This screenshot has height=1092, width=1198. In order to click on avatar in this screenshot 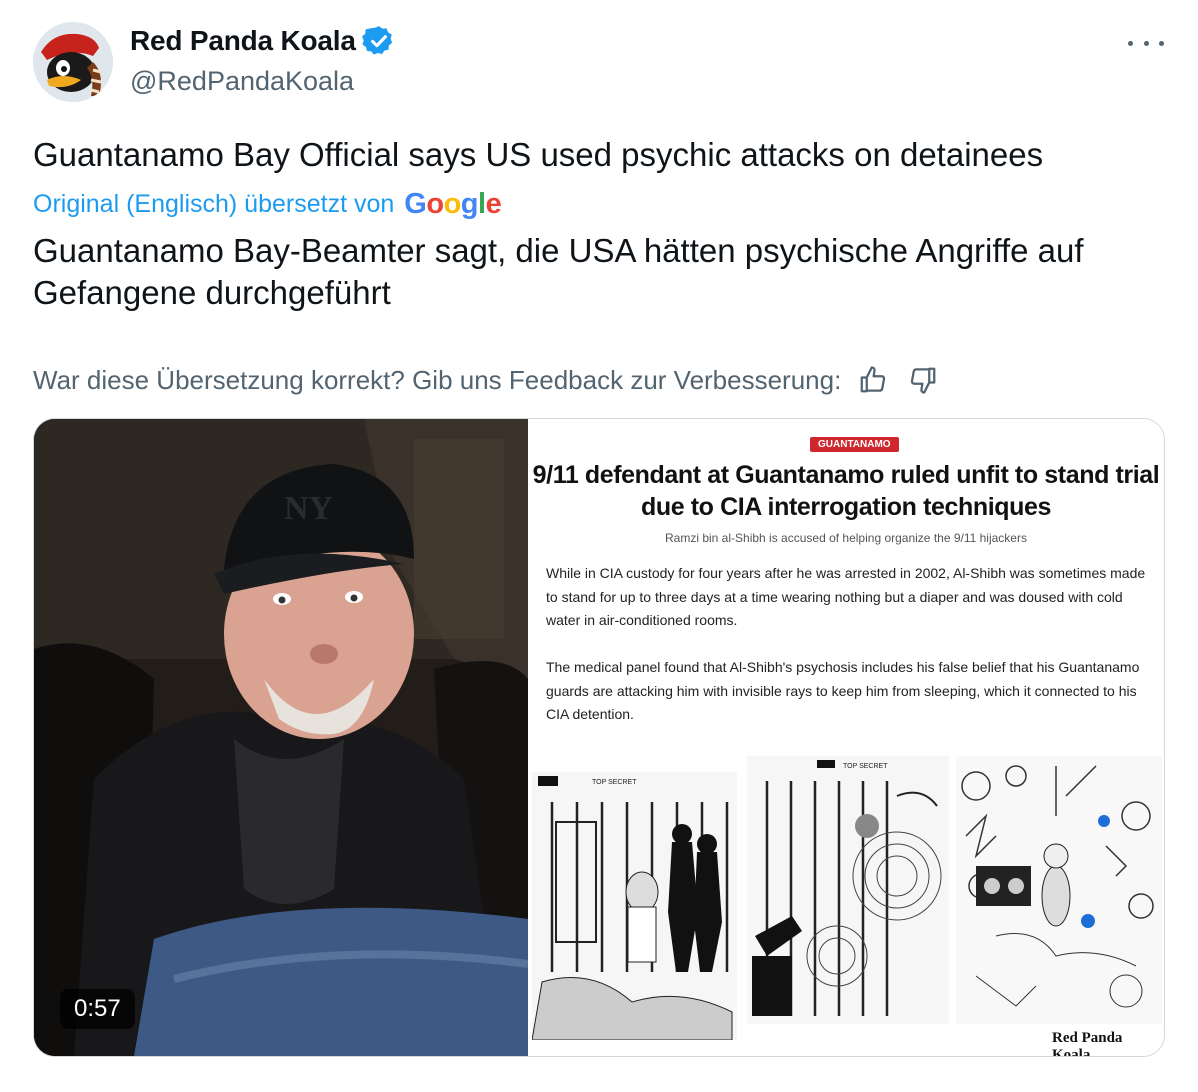, I will do `click(73, 62)`.